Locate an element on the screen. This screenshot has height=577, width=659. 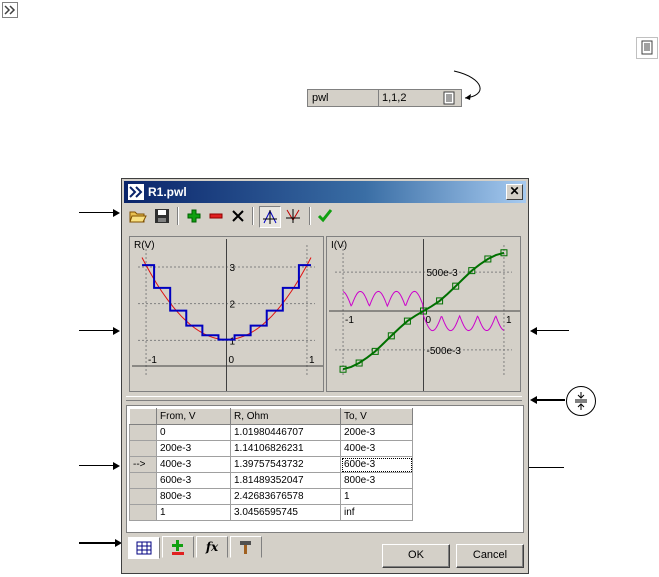
cell-from: 600e-3 is located at coordinates (193, 480).